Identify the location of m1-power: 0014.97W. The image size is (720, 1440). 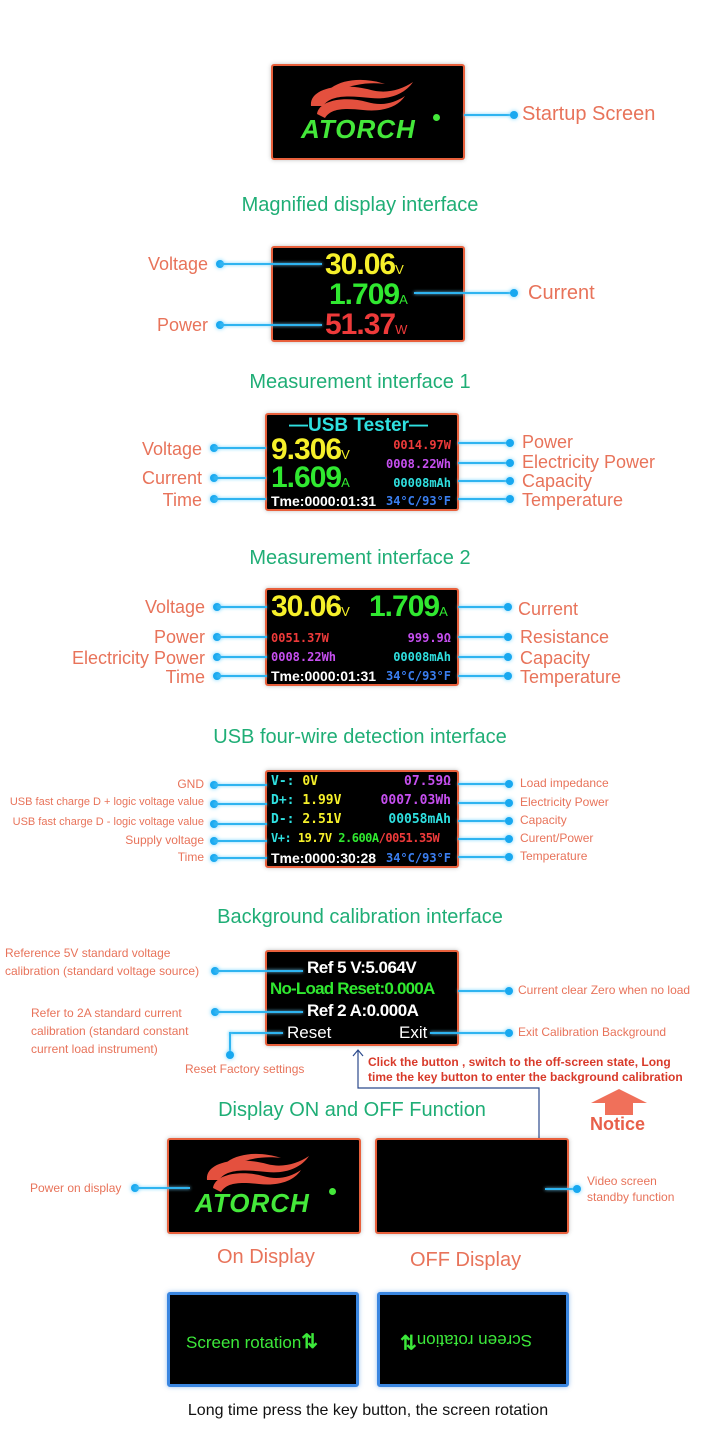
(422, 445).